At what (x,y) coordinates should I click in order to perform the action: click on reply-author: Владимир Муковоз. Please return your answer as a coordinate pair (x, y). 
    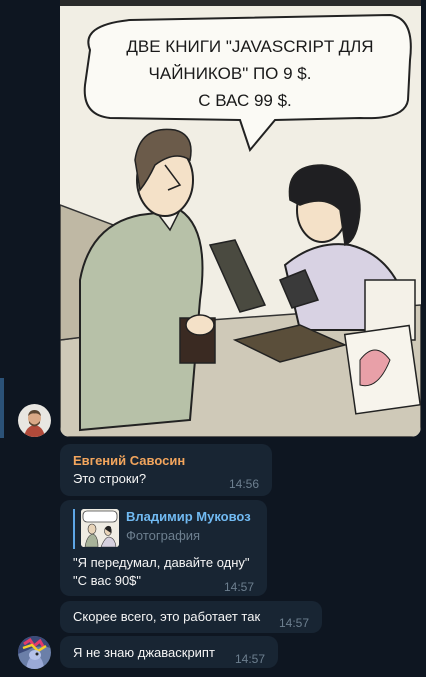
    Looking at the image, I should click on (188, 517).